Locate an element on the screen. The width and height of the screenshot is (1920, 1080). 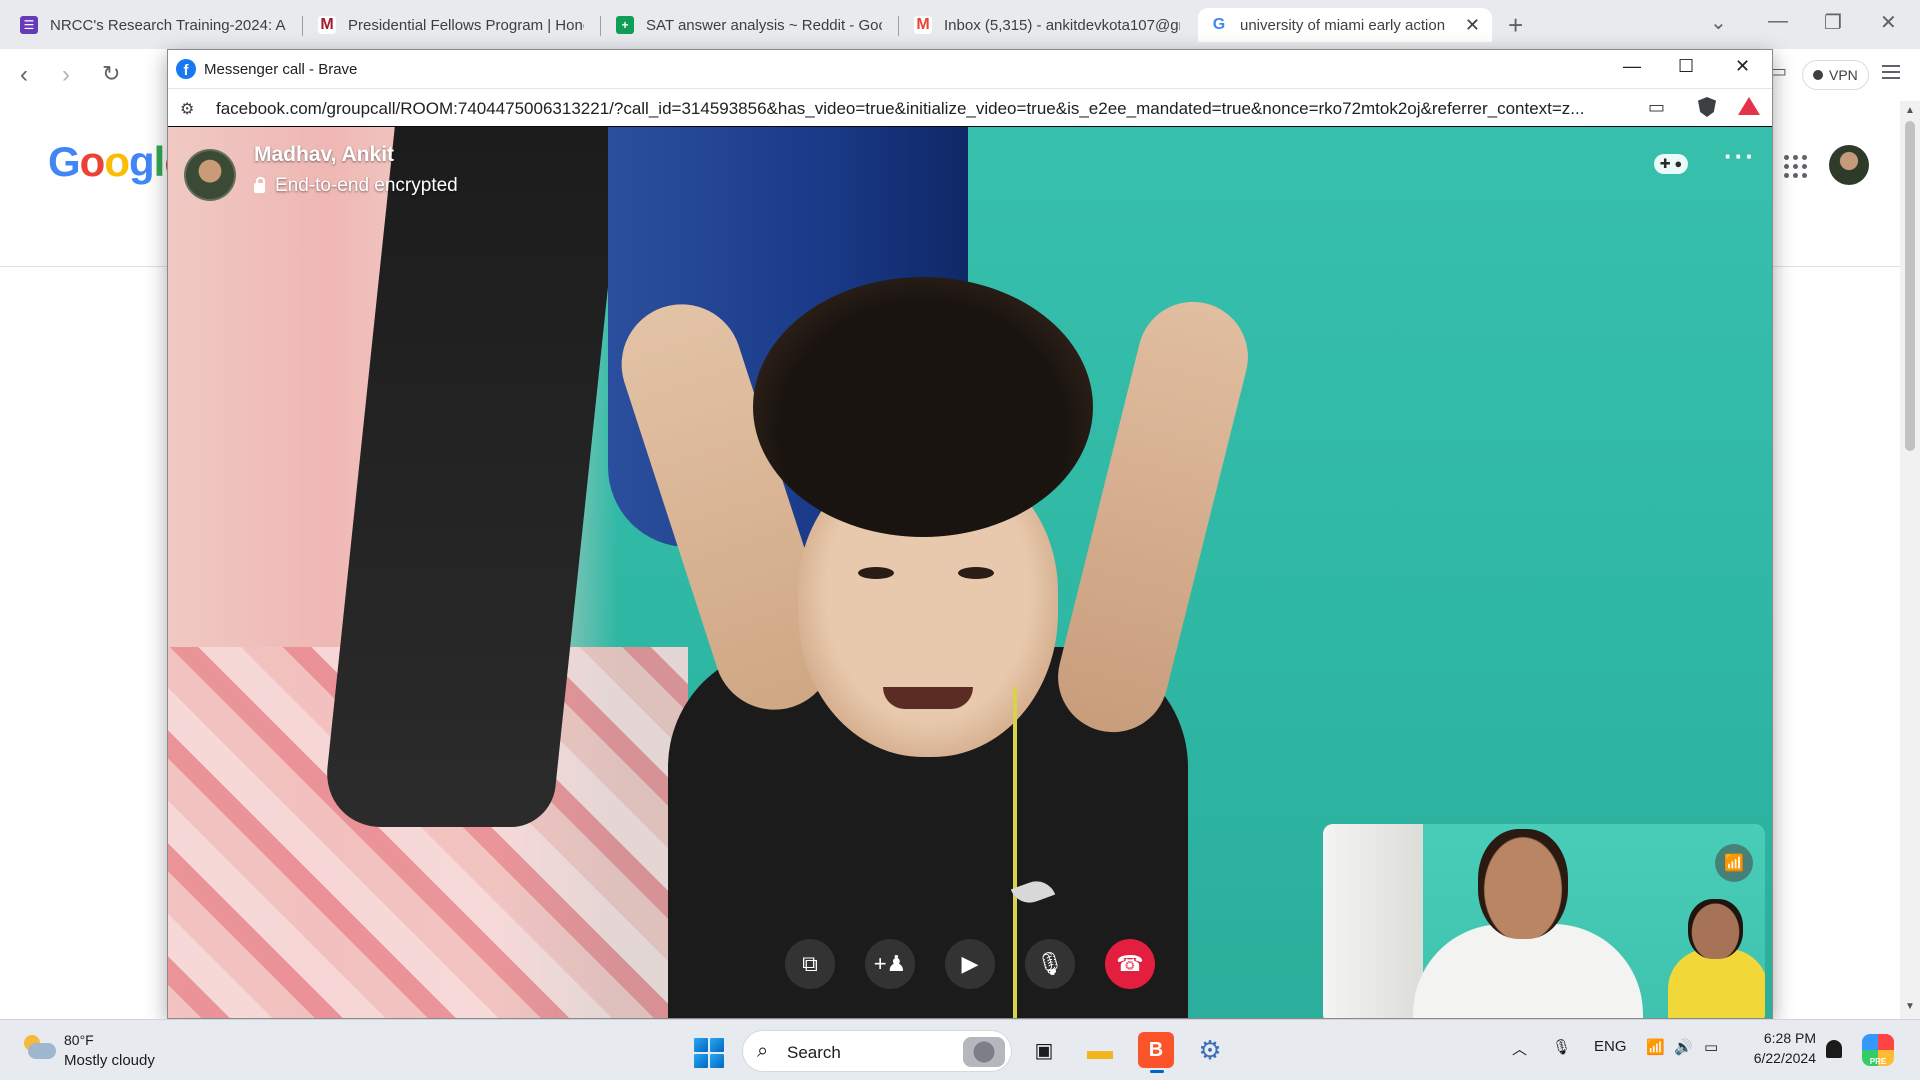
tab-sat-analysis: + SAT answer analysis ~ Reddit - Goog is located at coordinates (749, 25).